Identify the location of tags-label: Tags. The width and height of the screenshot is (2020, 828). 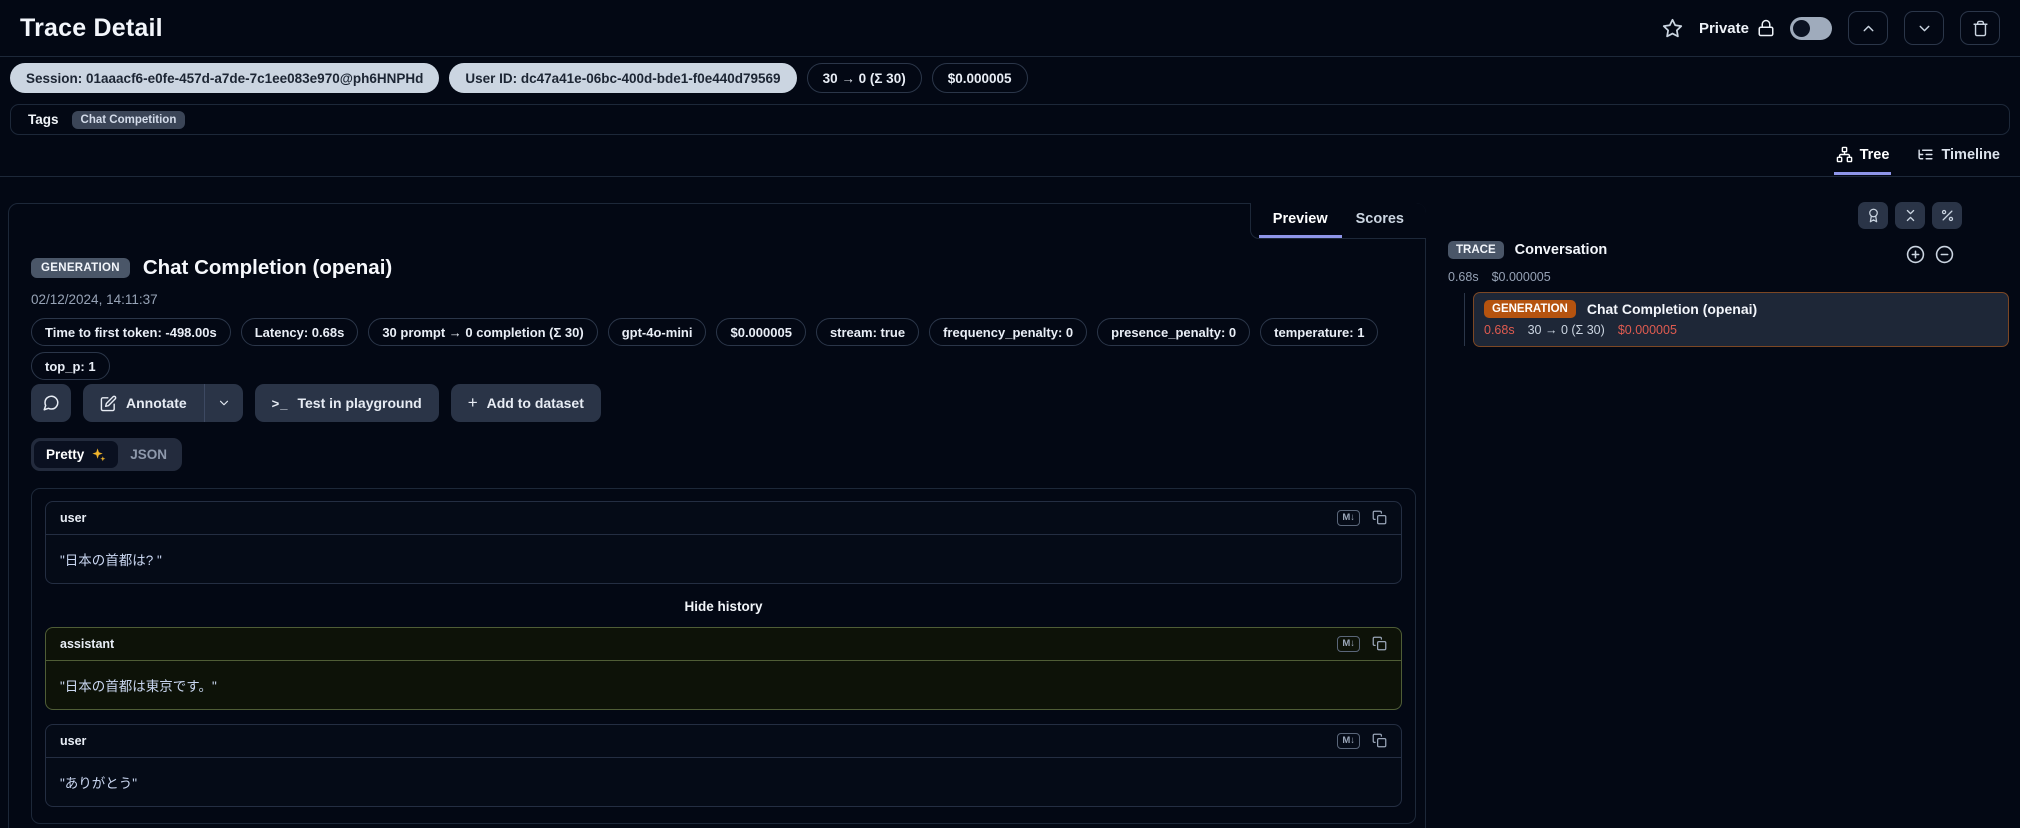
(43, 119).